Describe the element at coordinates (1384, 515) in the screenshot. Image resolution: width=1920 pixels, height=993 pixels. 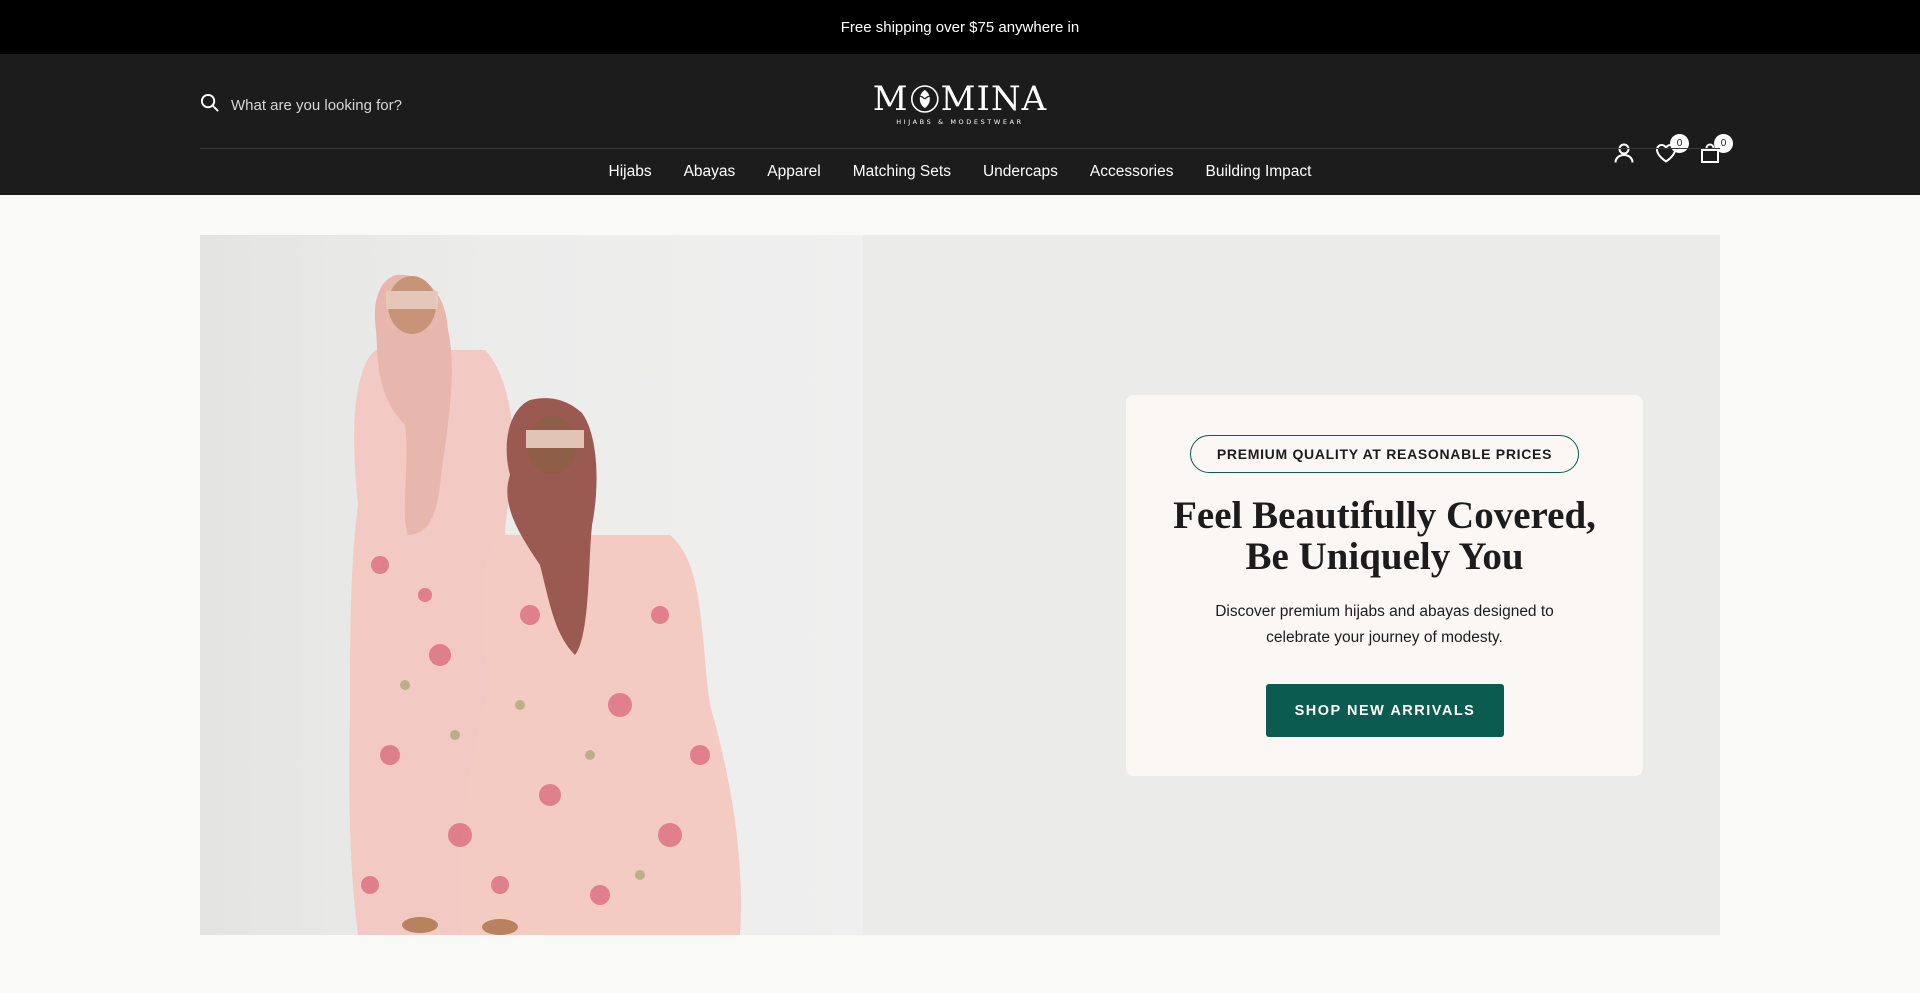
I see `hero-headline-line-1: Feel Beautifully Covered,` at that location.